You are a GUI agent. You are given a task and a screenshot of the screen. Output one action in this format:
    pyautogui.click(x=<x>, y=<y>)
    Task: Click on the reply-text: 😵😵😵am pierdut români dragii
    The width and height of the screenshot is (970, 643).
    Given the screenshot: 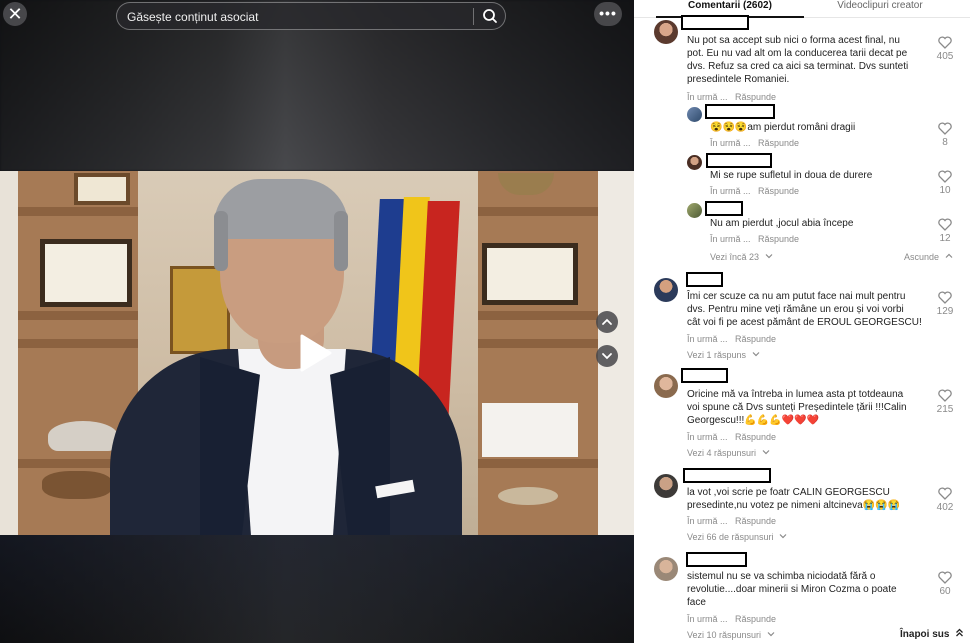 What is the action you would take?
    pyautogui.click(x=783, y=127)
    